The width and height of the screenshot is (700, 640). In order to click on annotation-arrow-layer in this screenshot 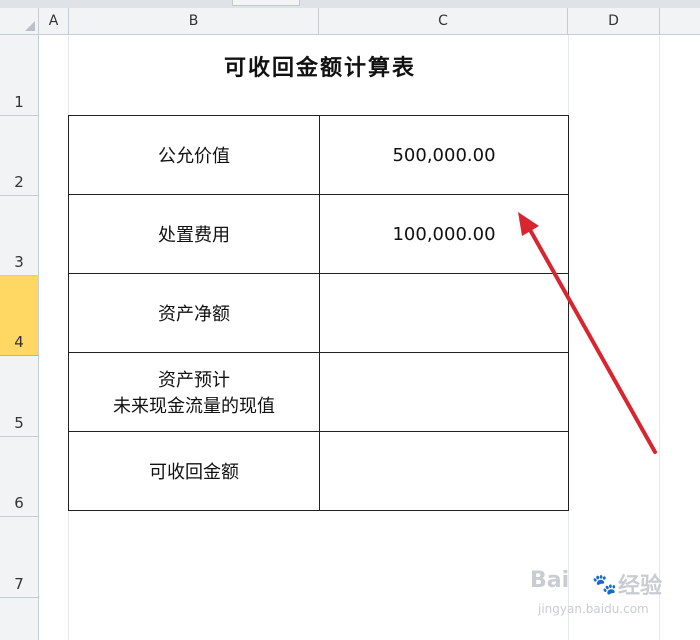, I will do `click(587, 333)`.